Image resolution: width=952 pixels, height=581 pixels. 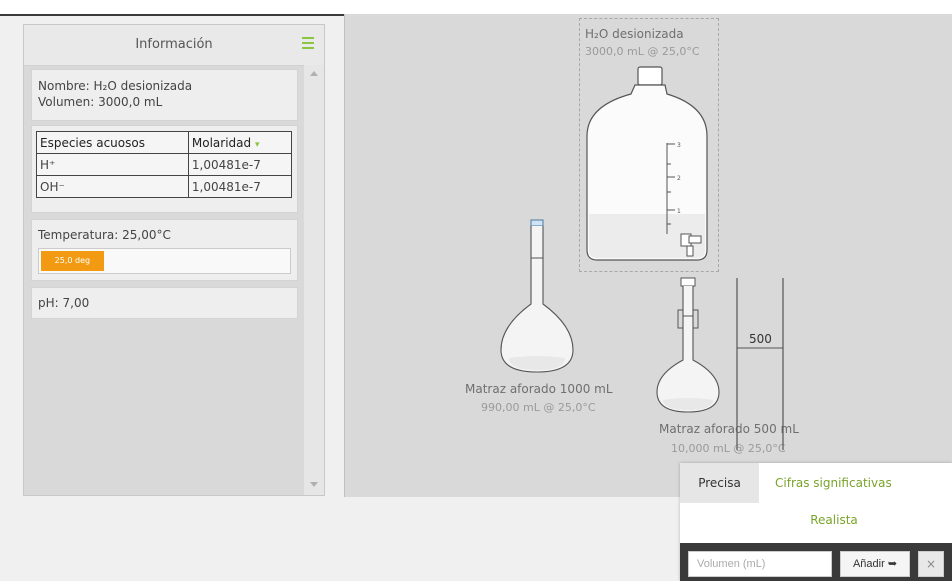 What do you see at coordinates (314, 484) in the screenshot?
I see `scroll-down-icon` at bounding box center [314, 484].